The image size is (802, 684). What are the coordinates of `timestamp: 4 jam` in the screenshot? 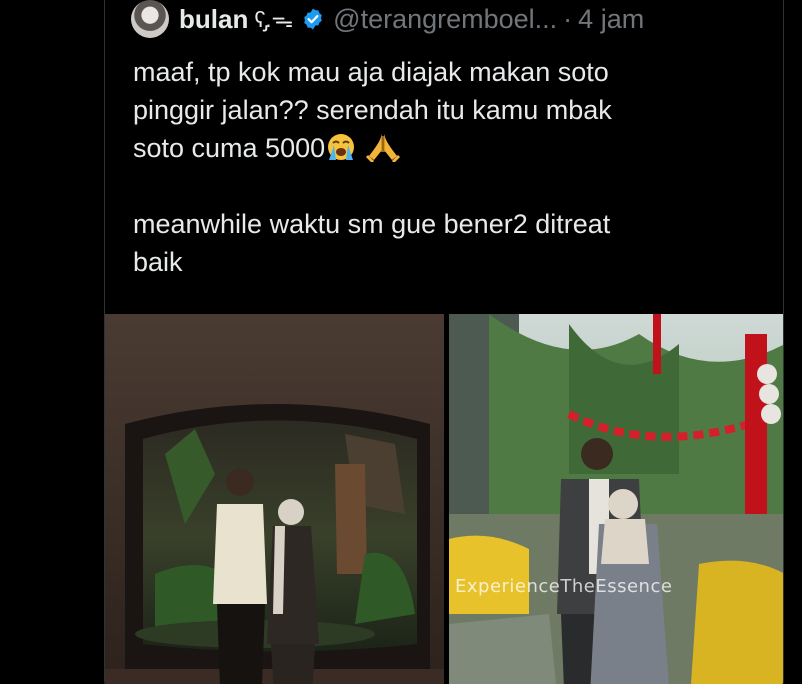 It's located at (611, 19).